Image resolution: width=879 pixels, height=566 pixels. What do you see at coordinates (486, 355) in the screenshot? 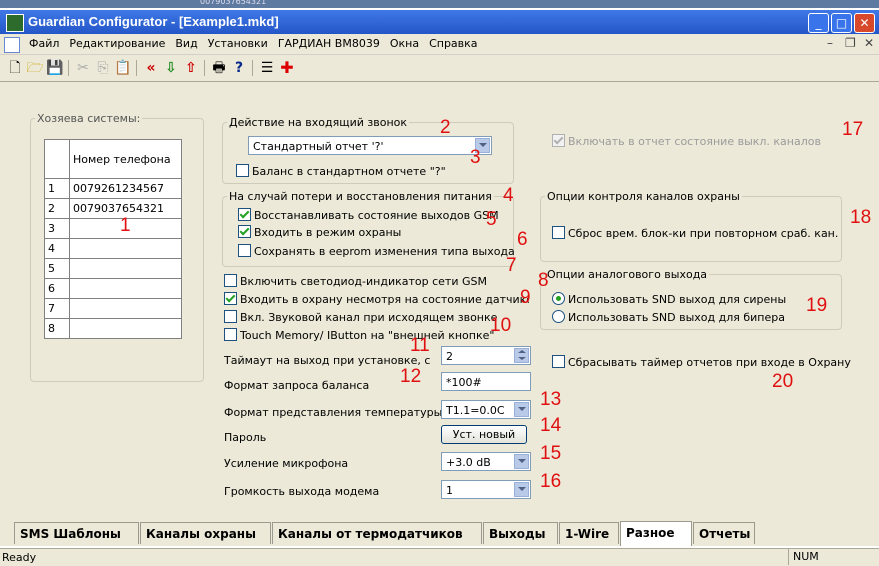
I see `exit-timeout-spinner: 2` at bounding box center [486, 355].